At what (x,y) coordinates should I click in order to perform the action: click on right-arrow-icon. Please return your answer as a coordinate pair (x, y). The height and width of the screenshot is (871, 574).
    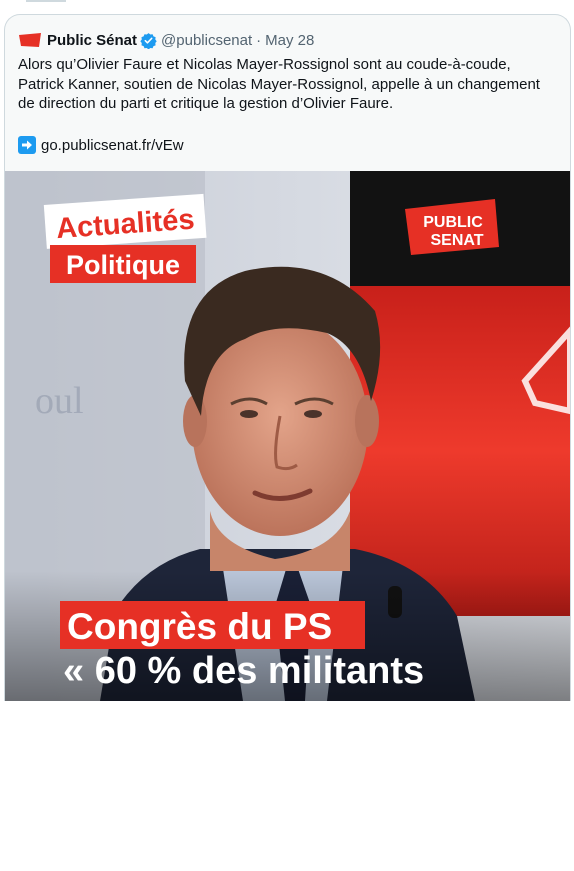
    Looking at the image, I should click on (27, 145).